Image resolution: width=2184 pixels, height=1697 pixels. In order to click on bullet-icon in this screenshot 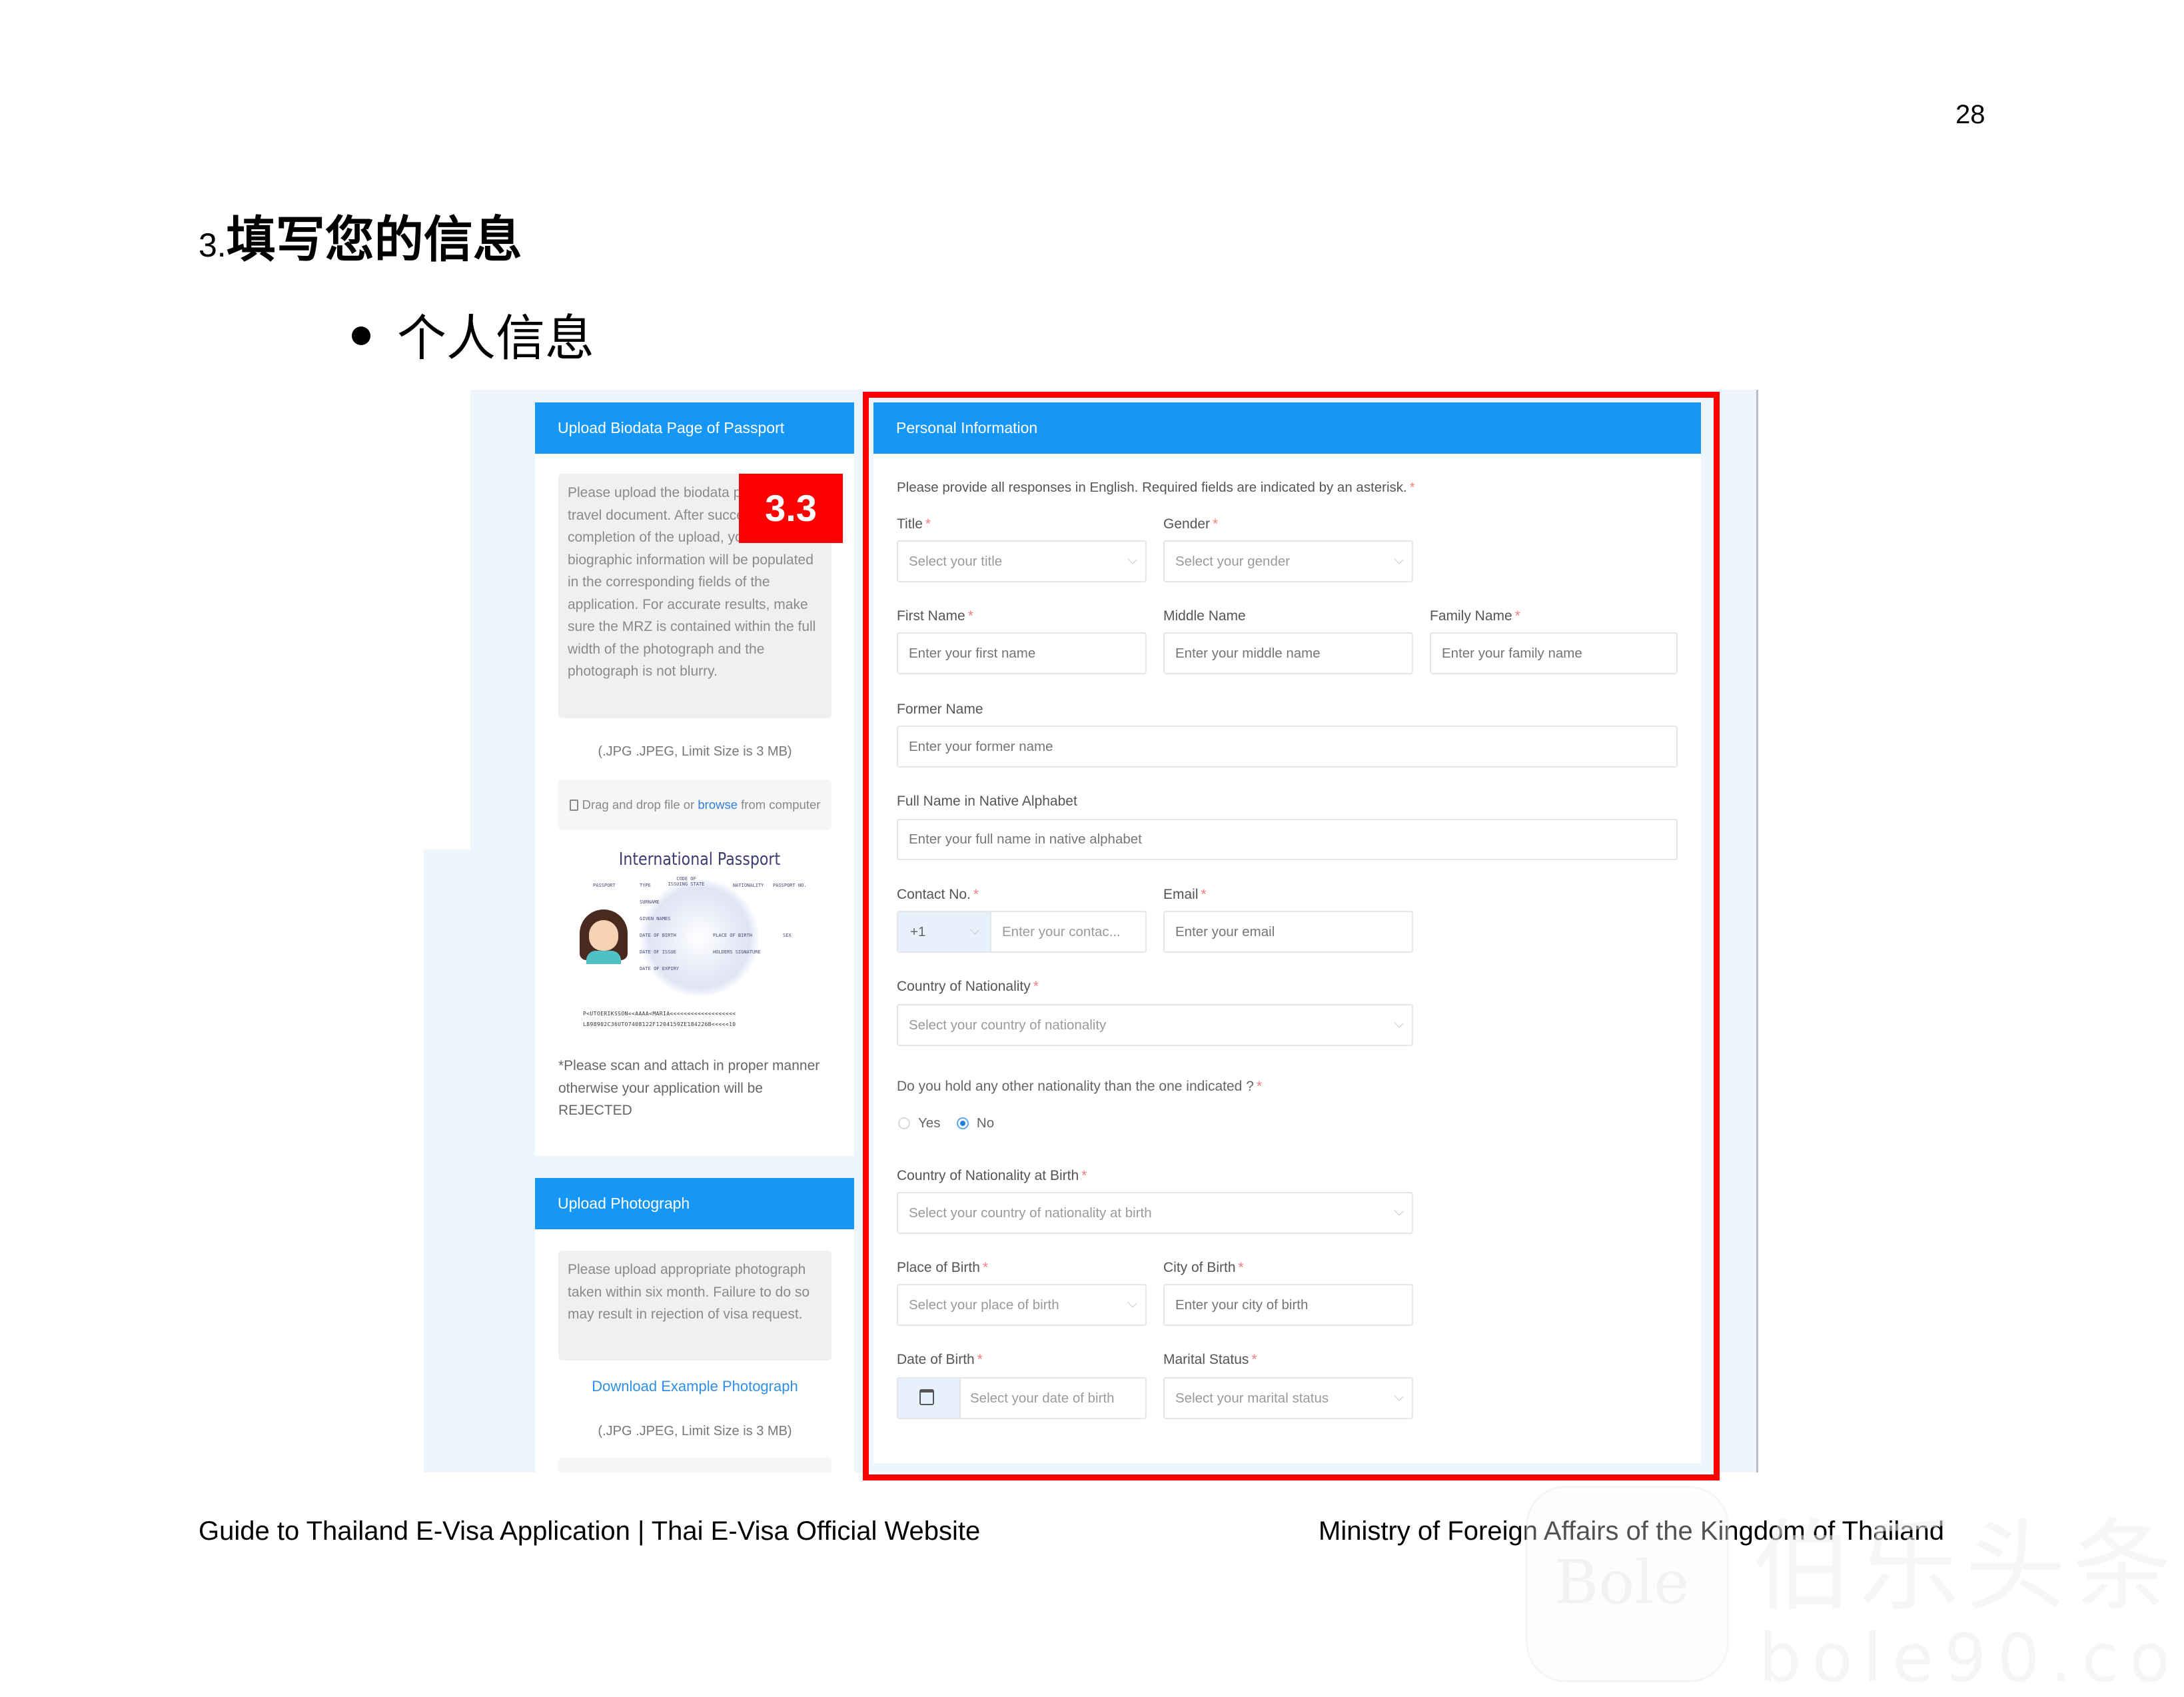, I will do `click(361, 335)`.